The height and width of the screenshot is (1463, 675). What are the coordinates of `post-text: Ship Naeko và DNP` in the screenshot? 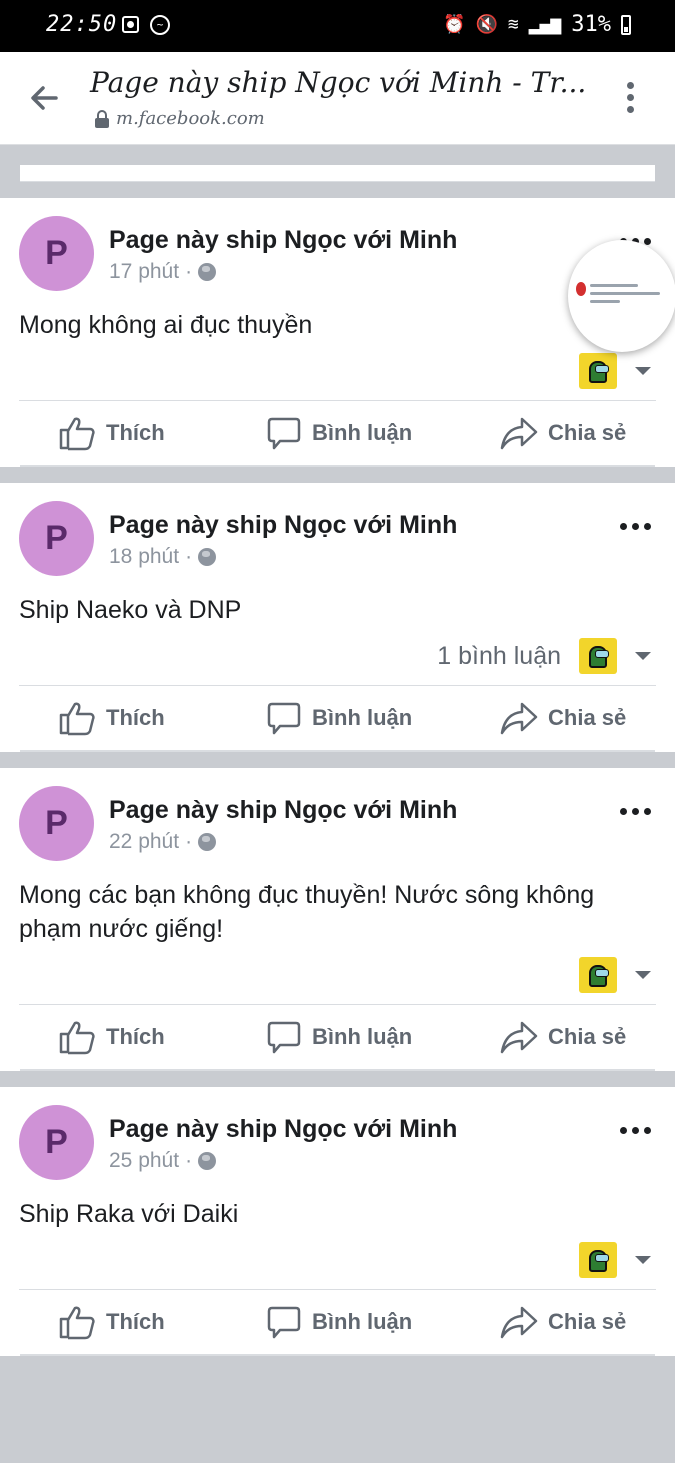 It's located at (130, 610).